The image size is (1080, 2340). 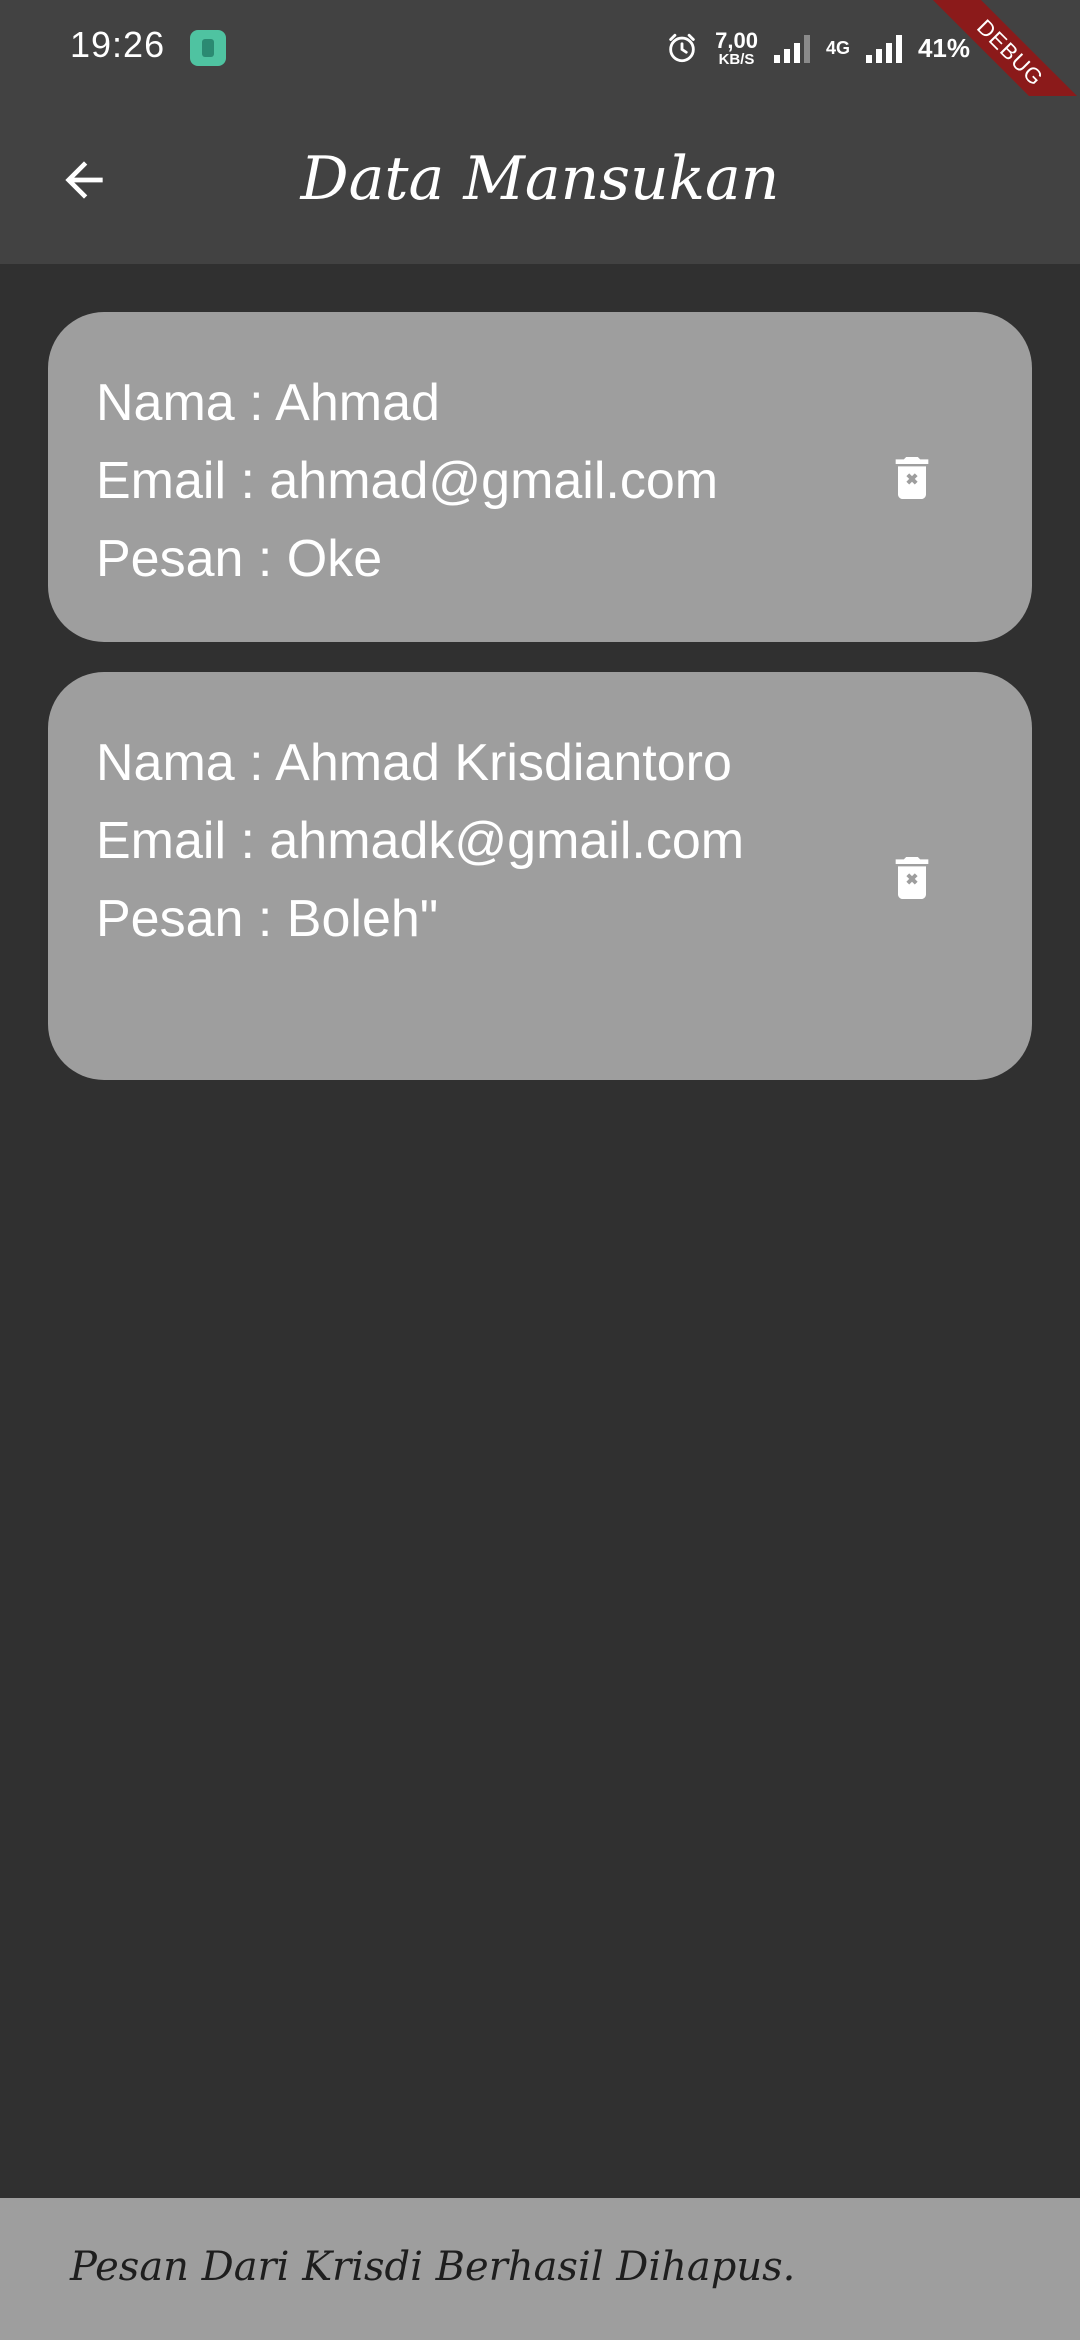 I want to click on status-icons: 7,00 KB/S 4G 41%, so click(x=817, y=48).